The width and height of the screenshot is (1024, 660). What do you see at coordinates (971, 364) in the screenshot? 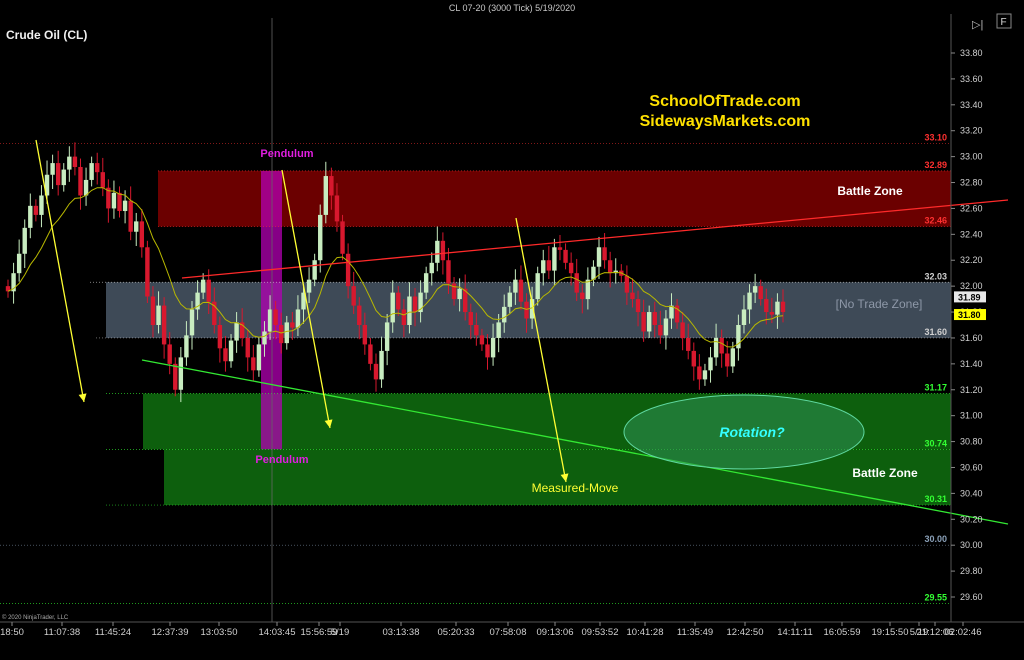
I see `y-tick-label: 31.40` at bounding box center [971, 364].